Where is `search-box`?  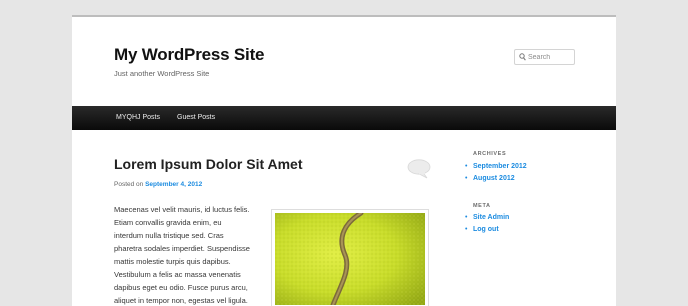 search-box is located at coordinates (544, 57).